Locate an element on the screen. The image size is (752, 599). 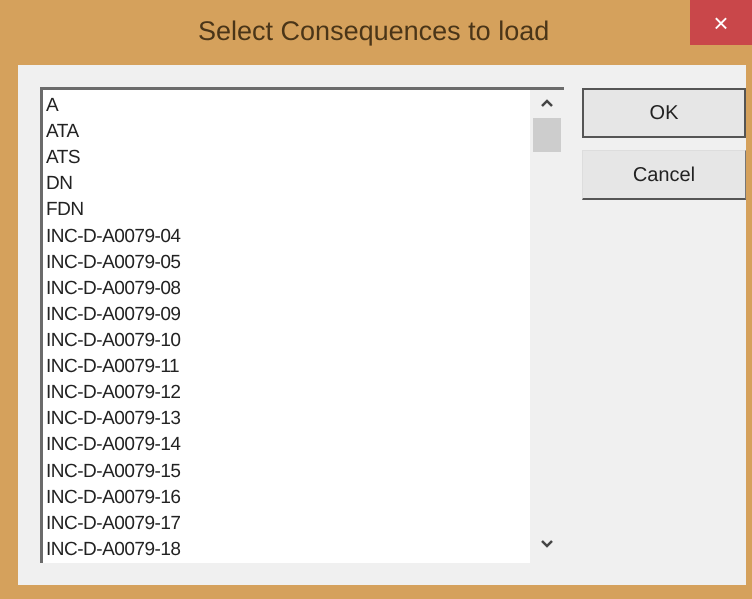
close-button: × is located at coordinates (721, 22).